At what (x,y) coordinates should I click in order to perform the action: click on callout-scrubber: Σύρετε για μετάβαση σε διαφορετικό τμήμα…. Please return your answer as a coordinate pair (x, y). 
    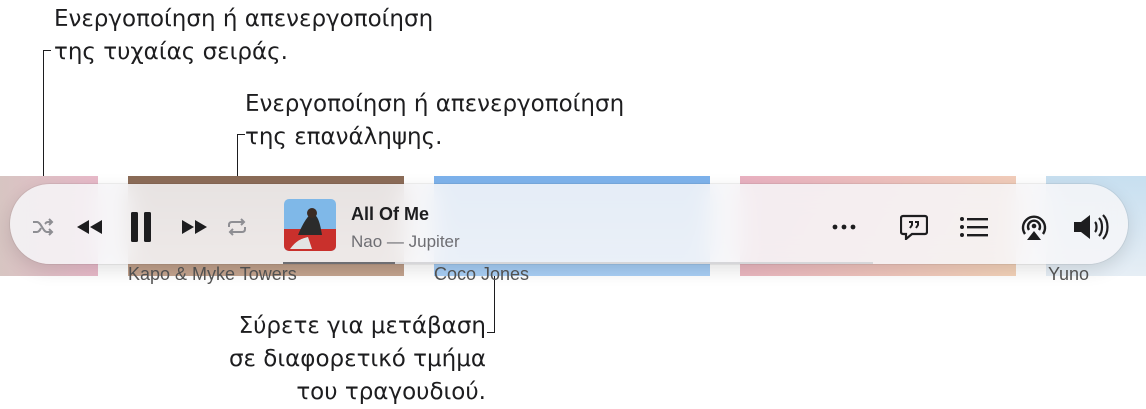
    Looking at the image, I should click on (357, 359).